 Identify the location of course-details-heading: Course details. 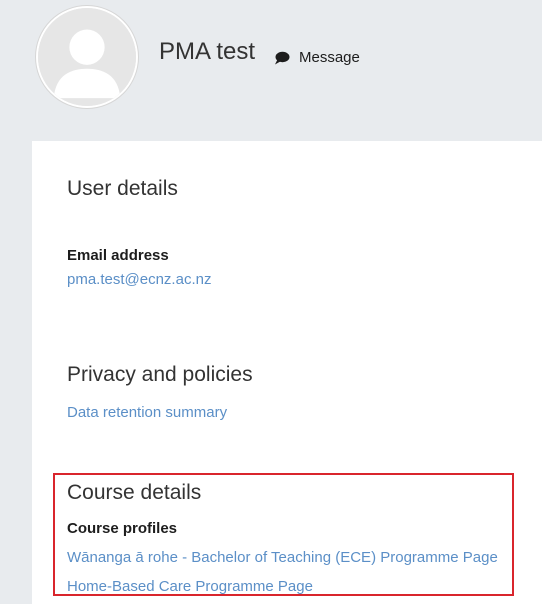
(134, 492).